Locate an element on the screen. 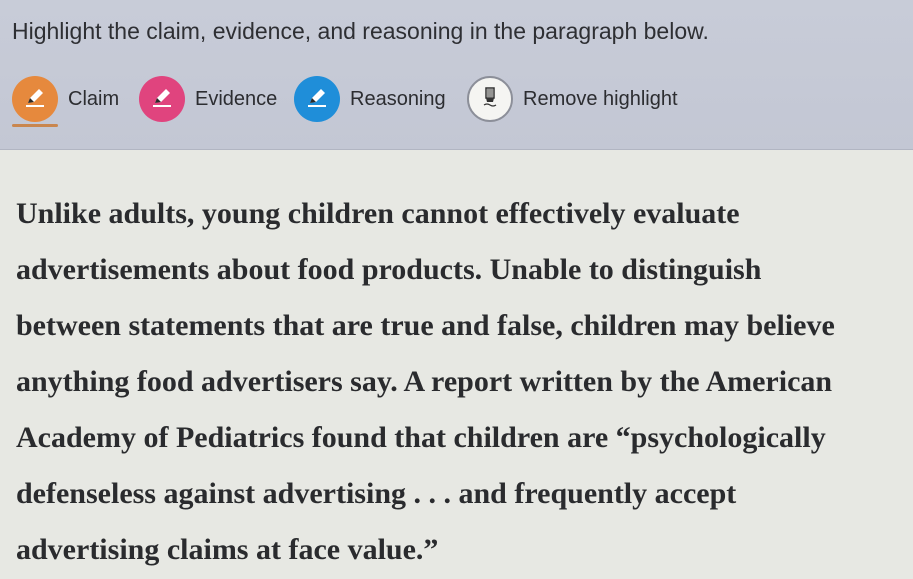 The image size is (913, 579). remove-highlight-button: Remove highlight is located at coordinates (572, 99).